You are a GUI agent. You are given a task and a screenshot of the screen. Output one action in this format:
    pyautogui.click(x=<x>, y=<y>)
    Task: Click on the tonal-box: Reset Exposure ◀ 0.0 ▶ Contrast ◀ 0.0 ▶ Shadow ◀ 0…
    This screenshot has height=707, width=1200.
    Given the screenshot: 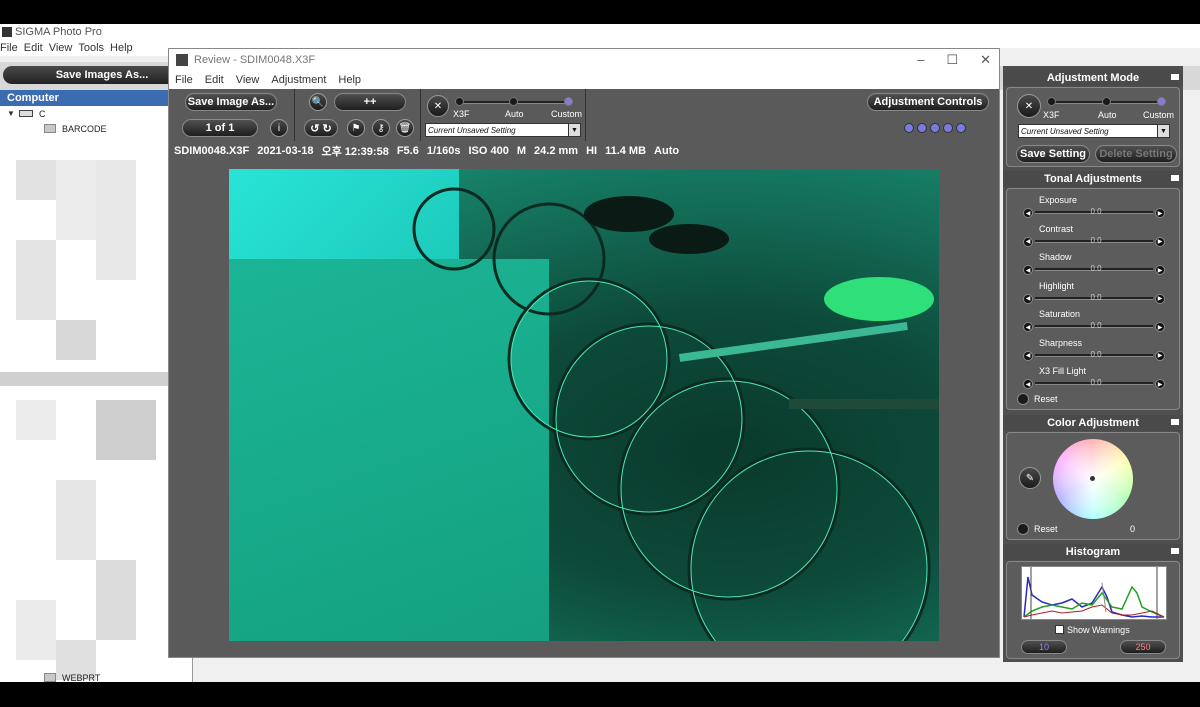 What is the action you would take?
    pyautogui.click(x=1093, y=299)
    